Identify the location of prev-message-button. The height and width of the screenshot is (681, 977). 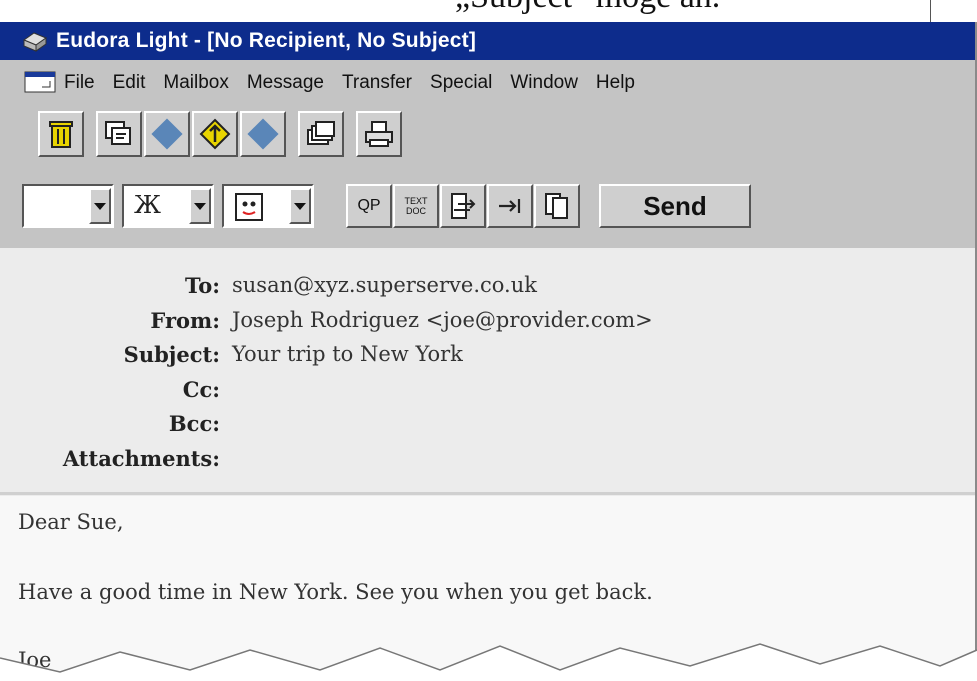
(167, 134).